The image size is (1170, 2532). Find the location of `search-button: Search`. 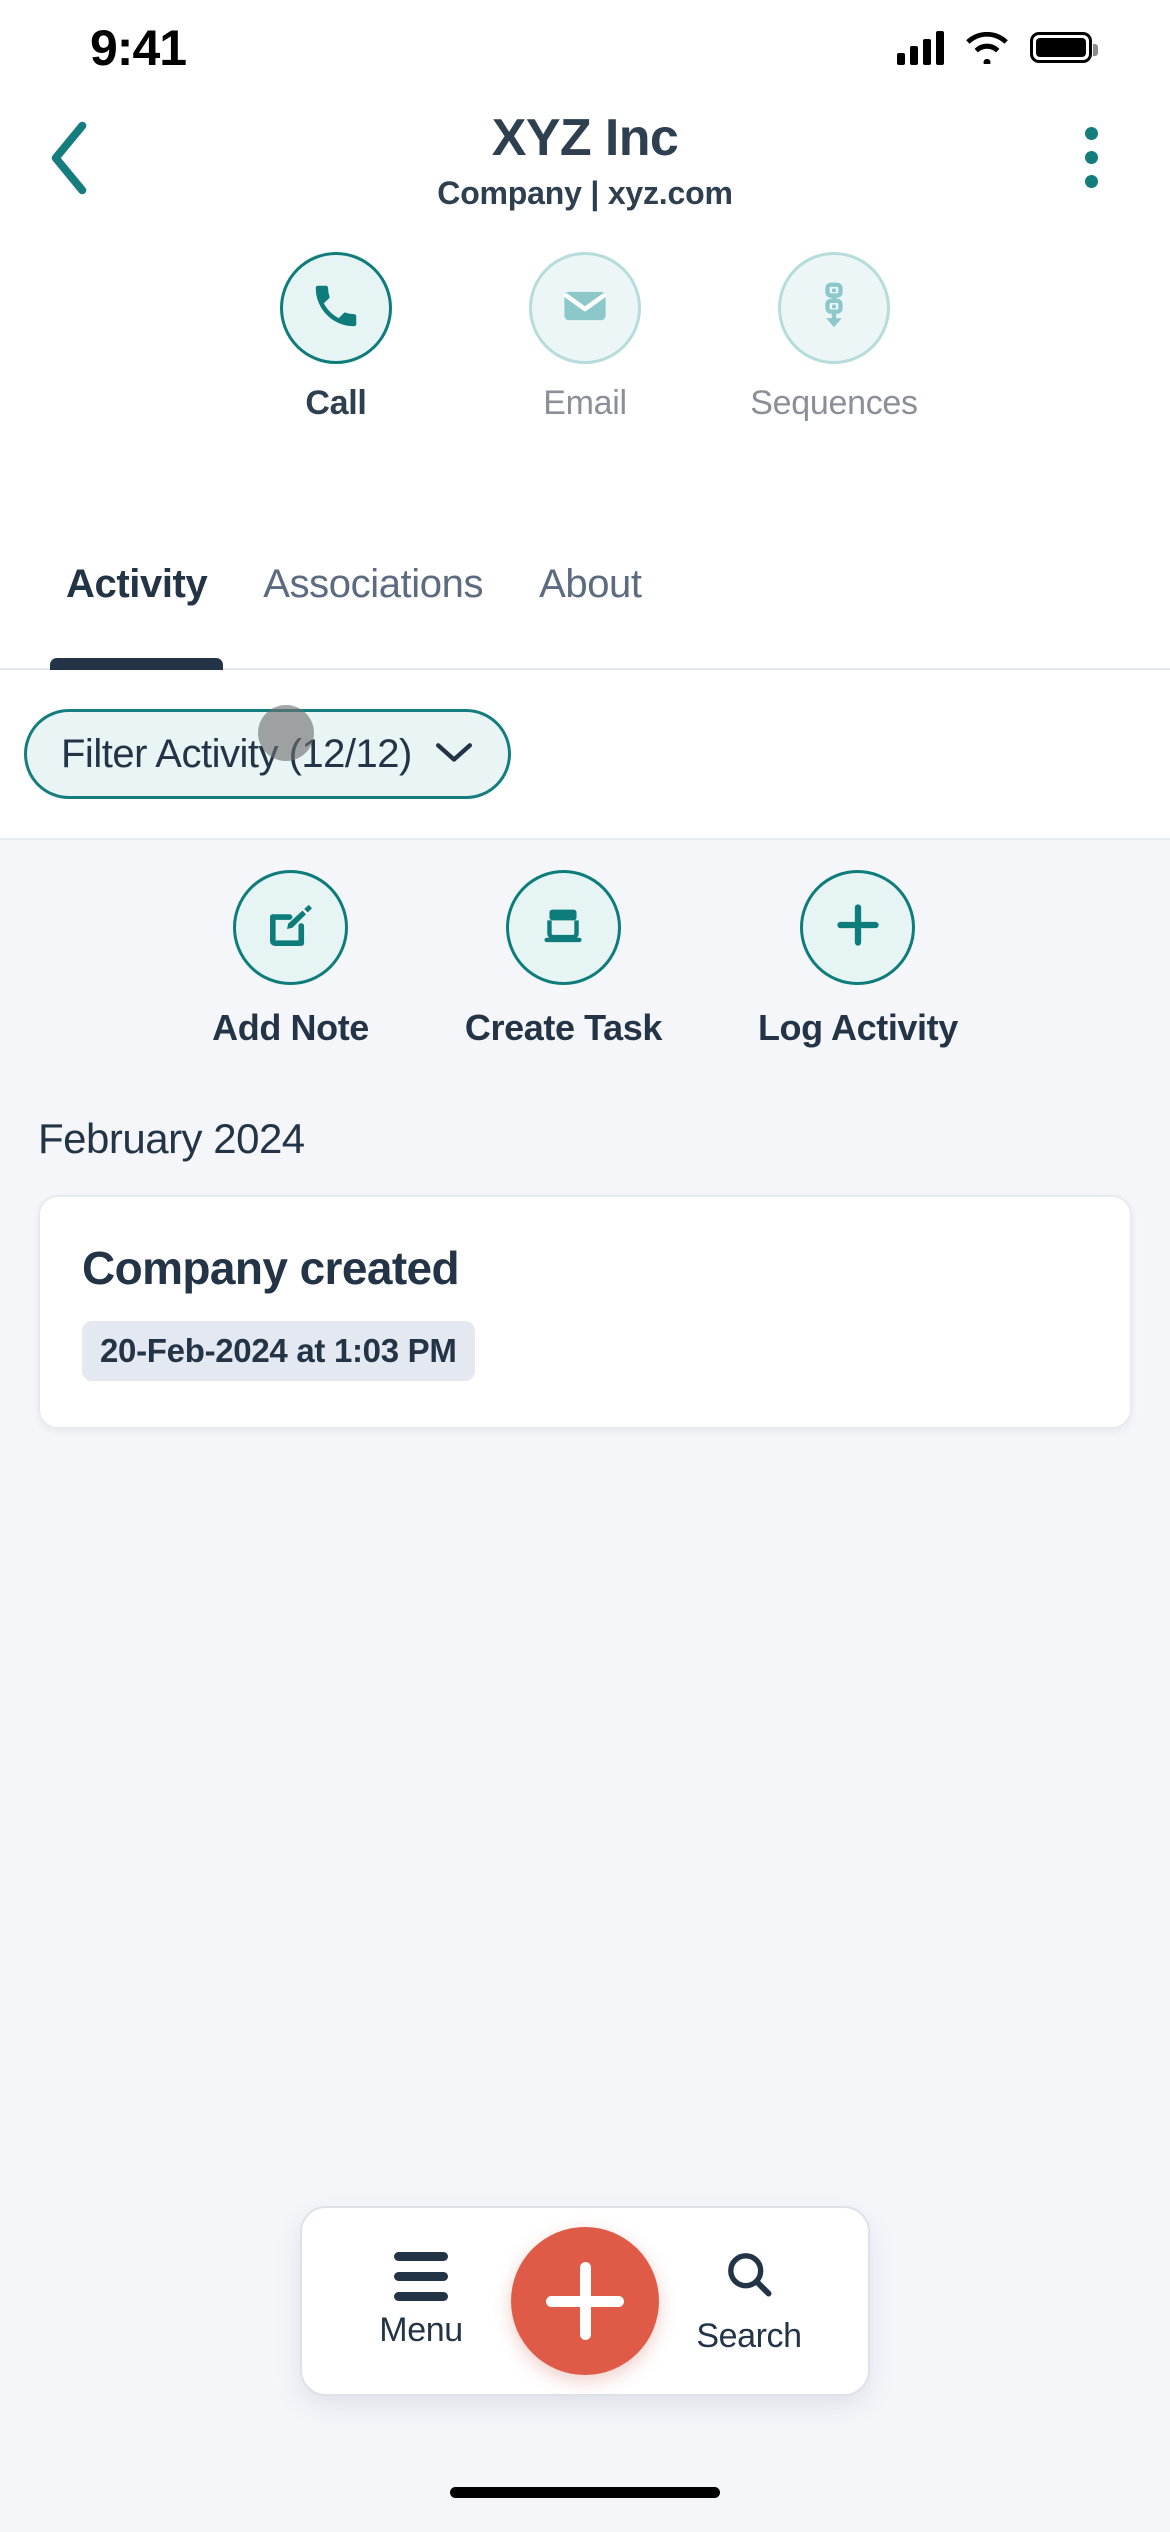

search-button: Search is located at coordinates (749, 2301).